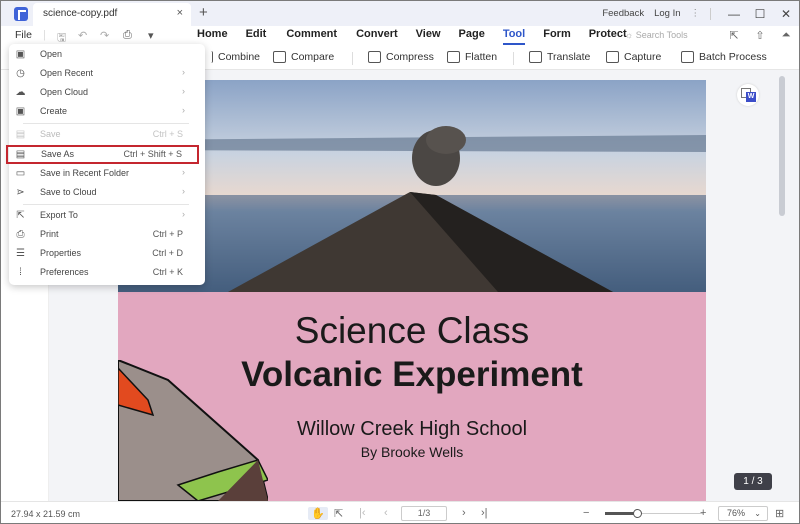 The image size is (800, 524). I want to click on tab-edit: Edit, so click(256, 36).